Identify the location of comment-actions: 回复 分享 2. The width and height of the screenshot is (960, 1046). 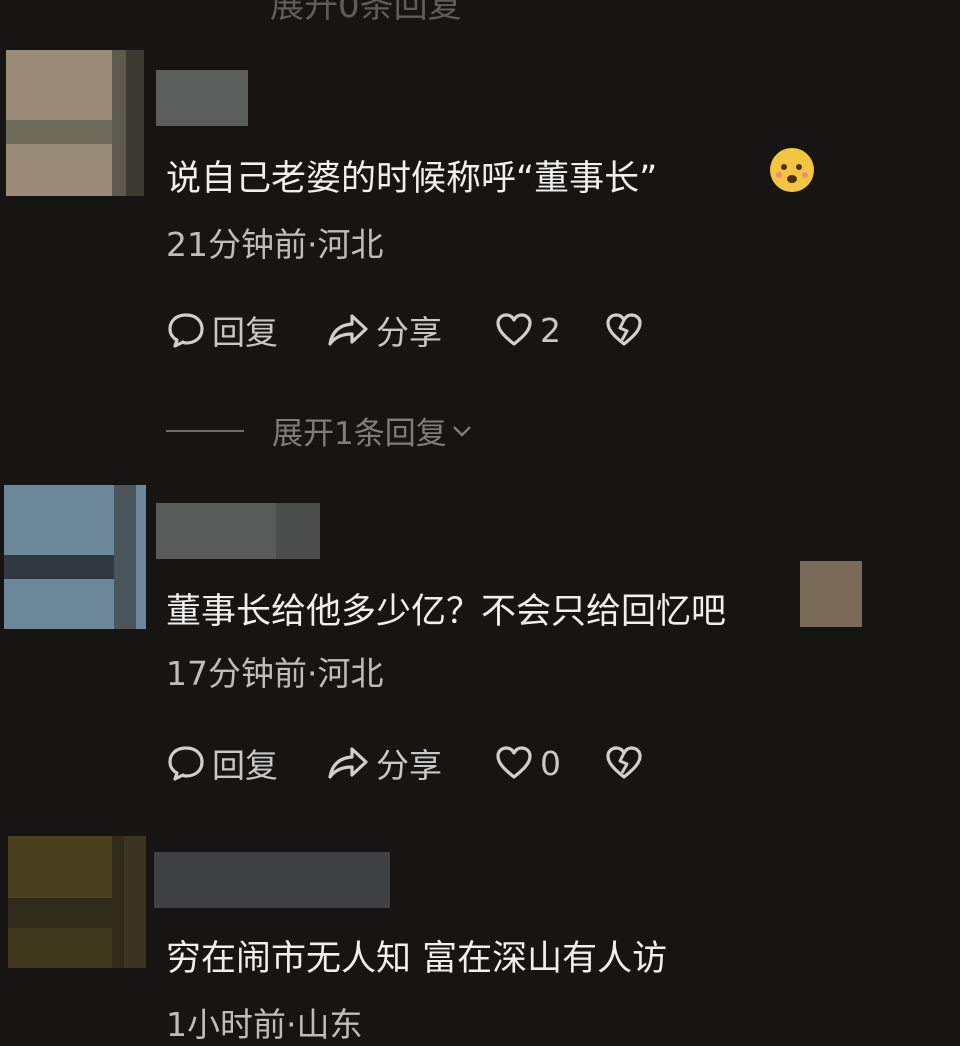
(426, 330).